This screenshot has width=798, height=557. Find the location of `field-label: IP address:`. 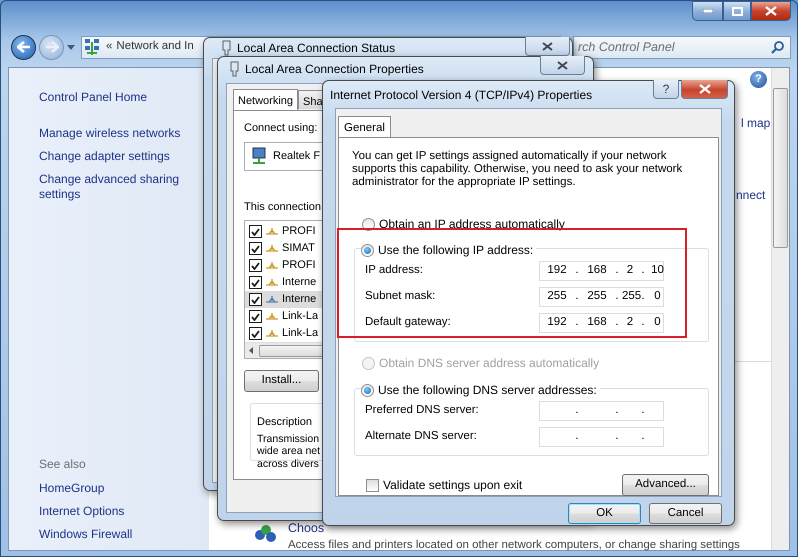

field-label: IP address: is located at coordinates (394, 270).